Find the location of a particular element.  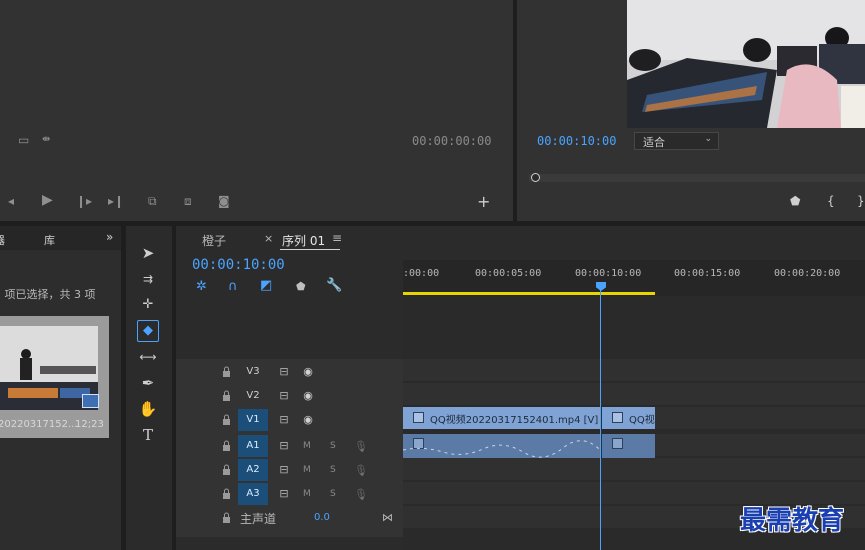

chevron-down-icon: ⌄ is located at coordinates (708, 139).